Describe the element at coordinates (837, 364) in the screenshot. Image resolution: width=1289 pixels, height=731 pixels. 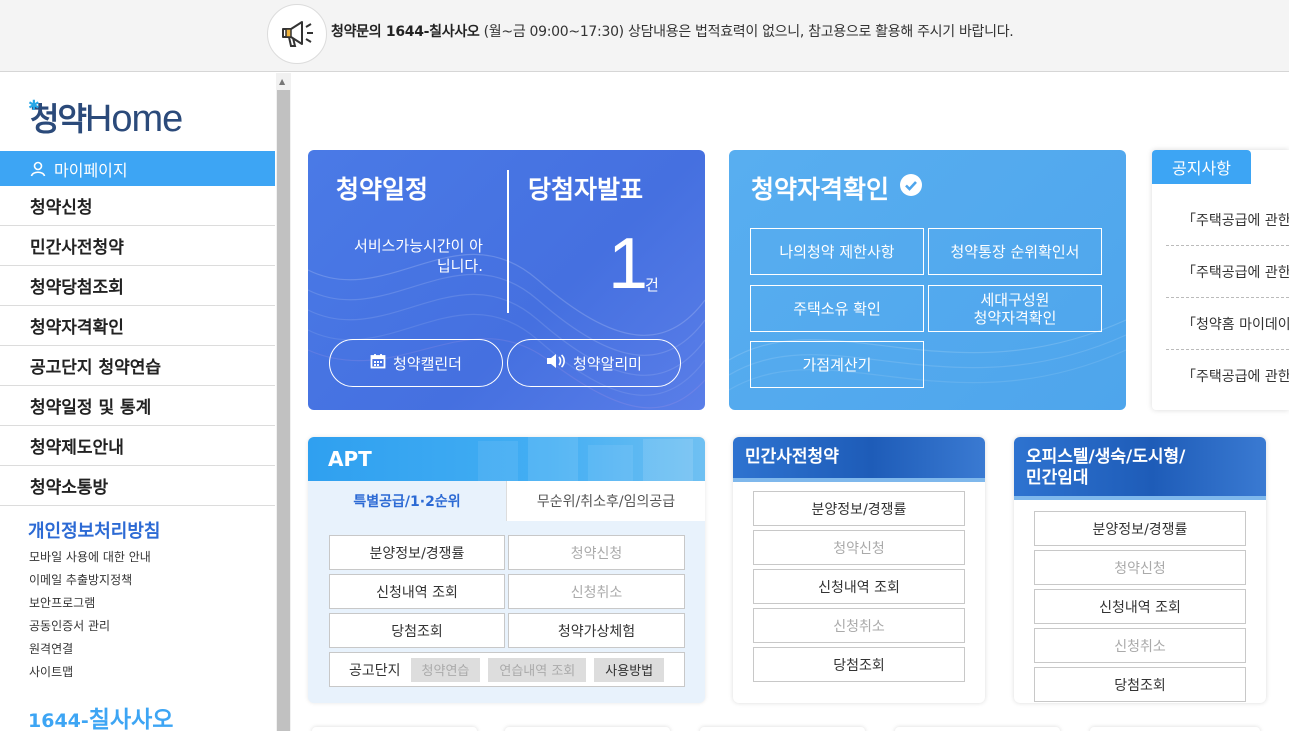
I see `score-calculator-button: 가점계산기` at that location.